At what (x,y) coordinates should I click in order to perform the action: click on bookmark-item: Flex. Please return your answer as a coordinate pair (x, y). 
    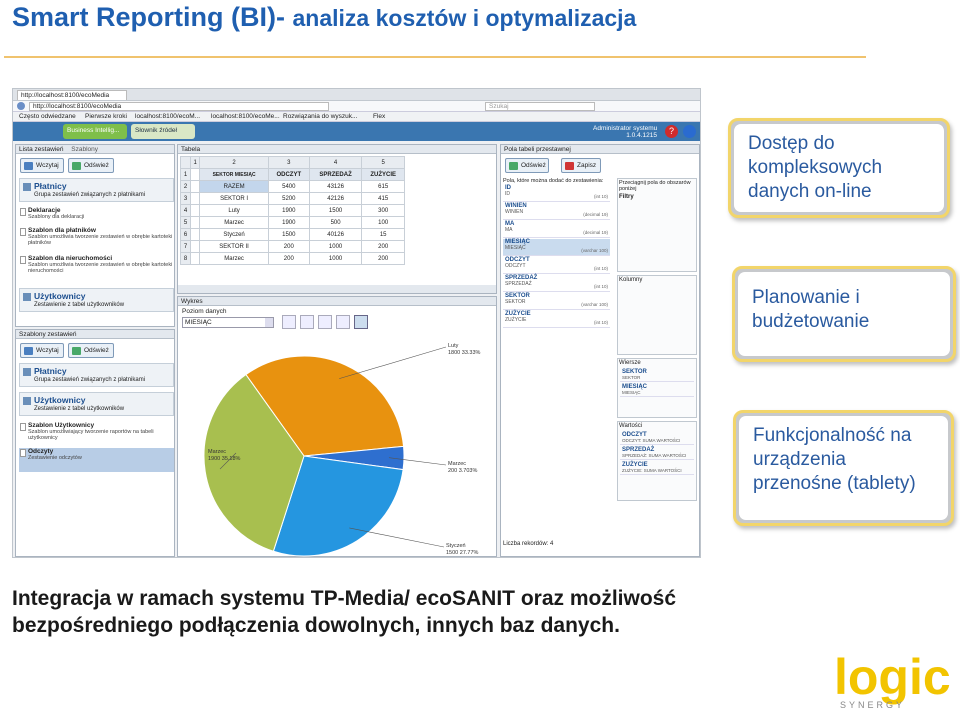
    Looking at the image, I should click on (379, 116).